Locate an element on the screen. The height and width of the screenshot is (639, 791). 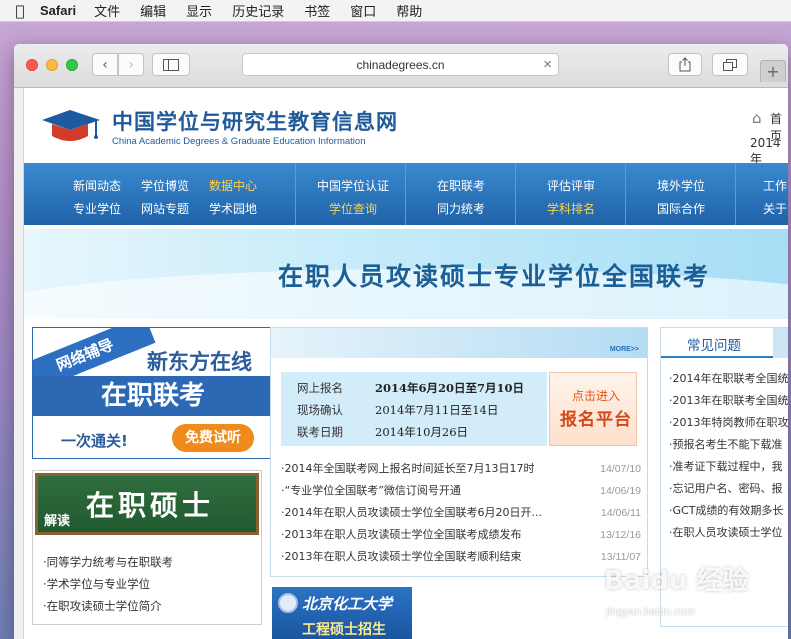
news-title: ·2013年在职人员攻读硕士学位全国联考成绩发布 is located at coordinates (401, 534).